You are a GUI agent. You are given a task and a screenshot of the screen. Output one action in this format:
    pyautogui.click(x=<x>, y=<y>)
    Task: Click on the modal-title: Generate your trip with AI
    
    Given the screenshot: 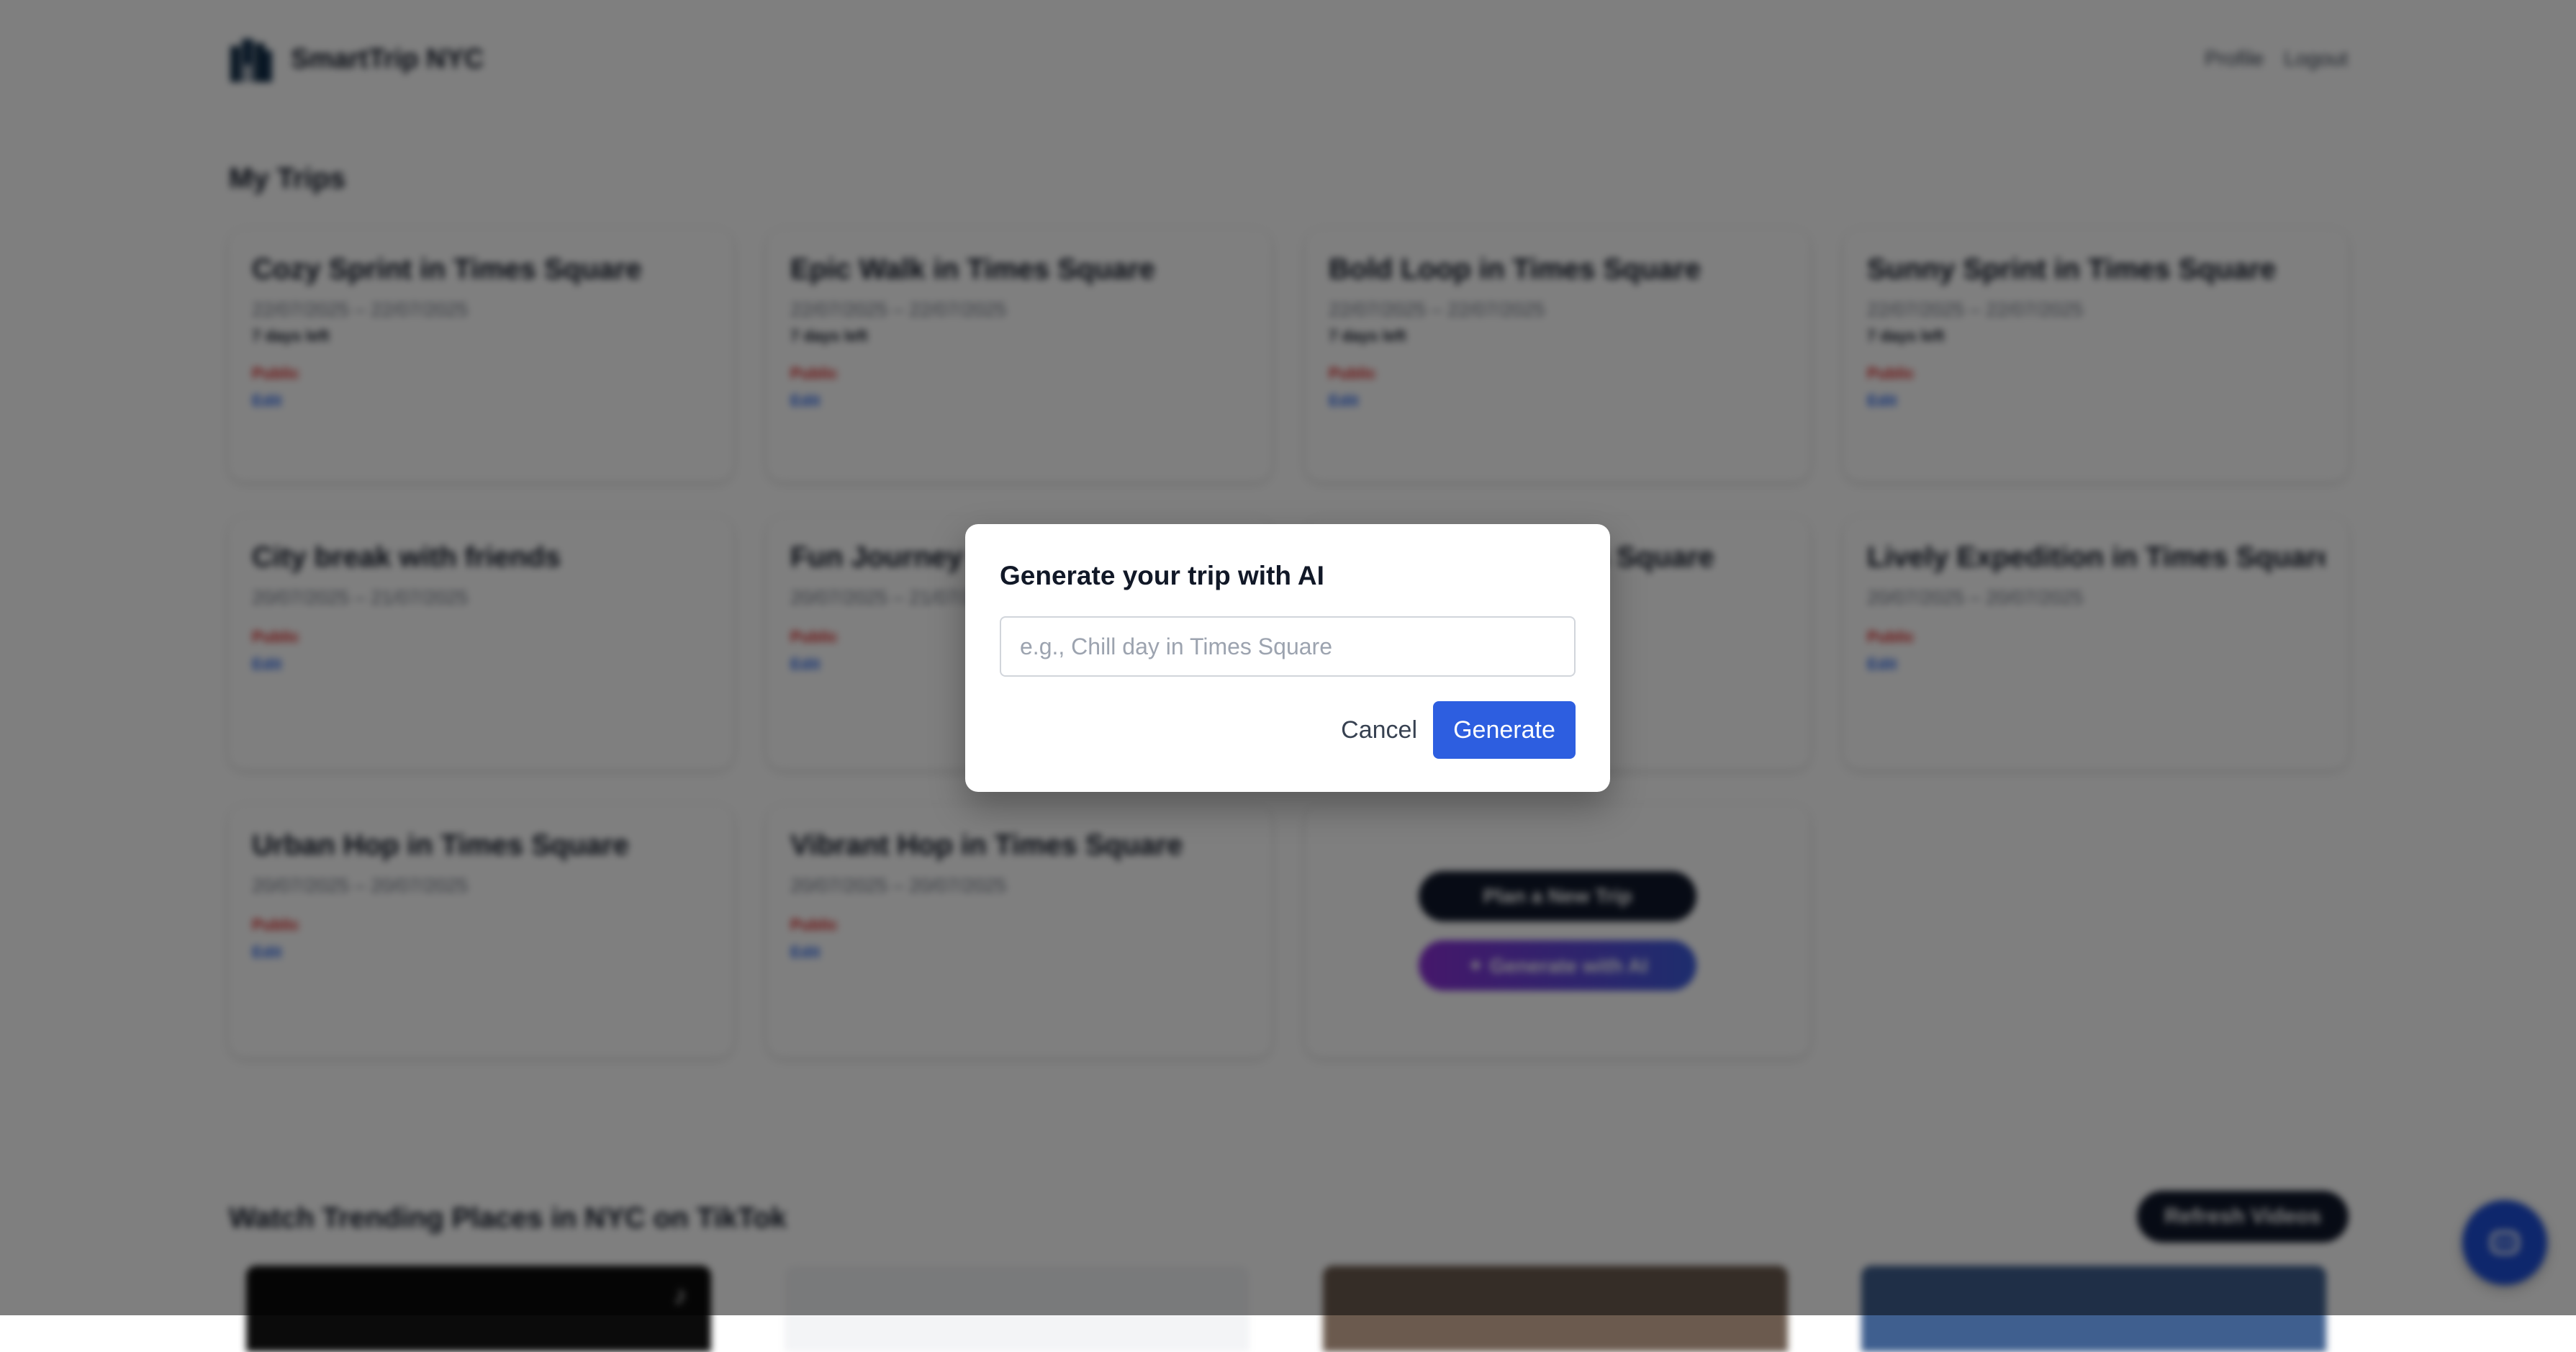 What is the action you would take?
    pyautogui.click(x=1162, y=575)
    